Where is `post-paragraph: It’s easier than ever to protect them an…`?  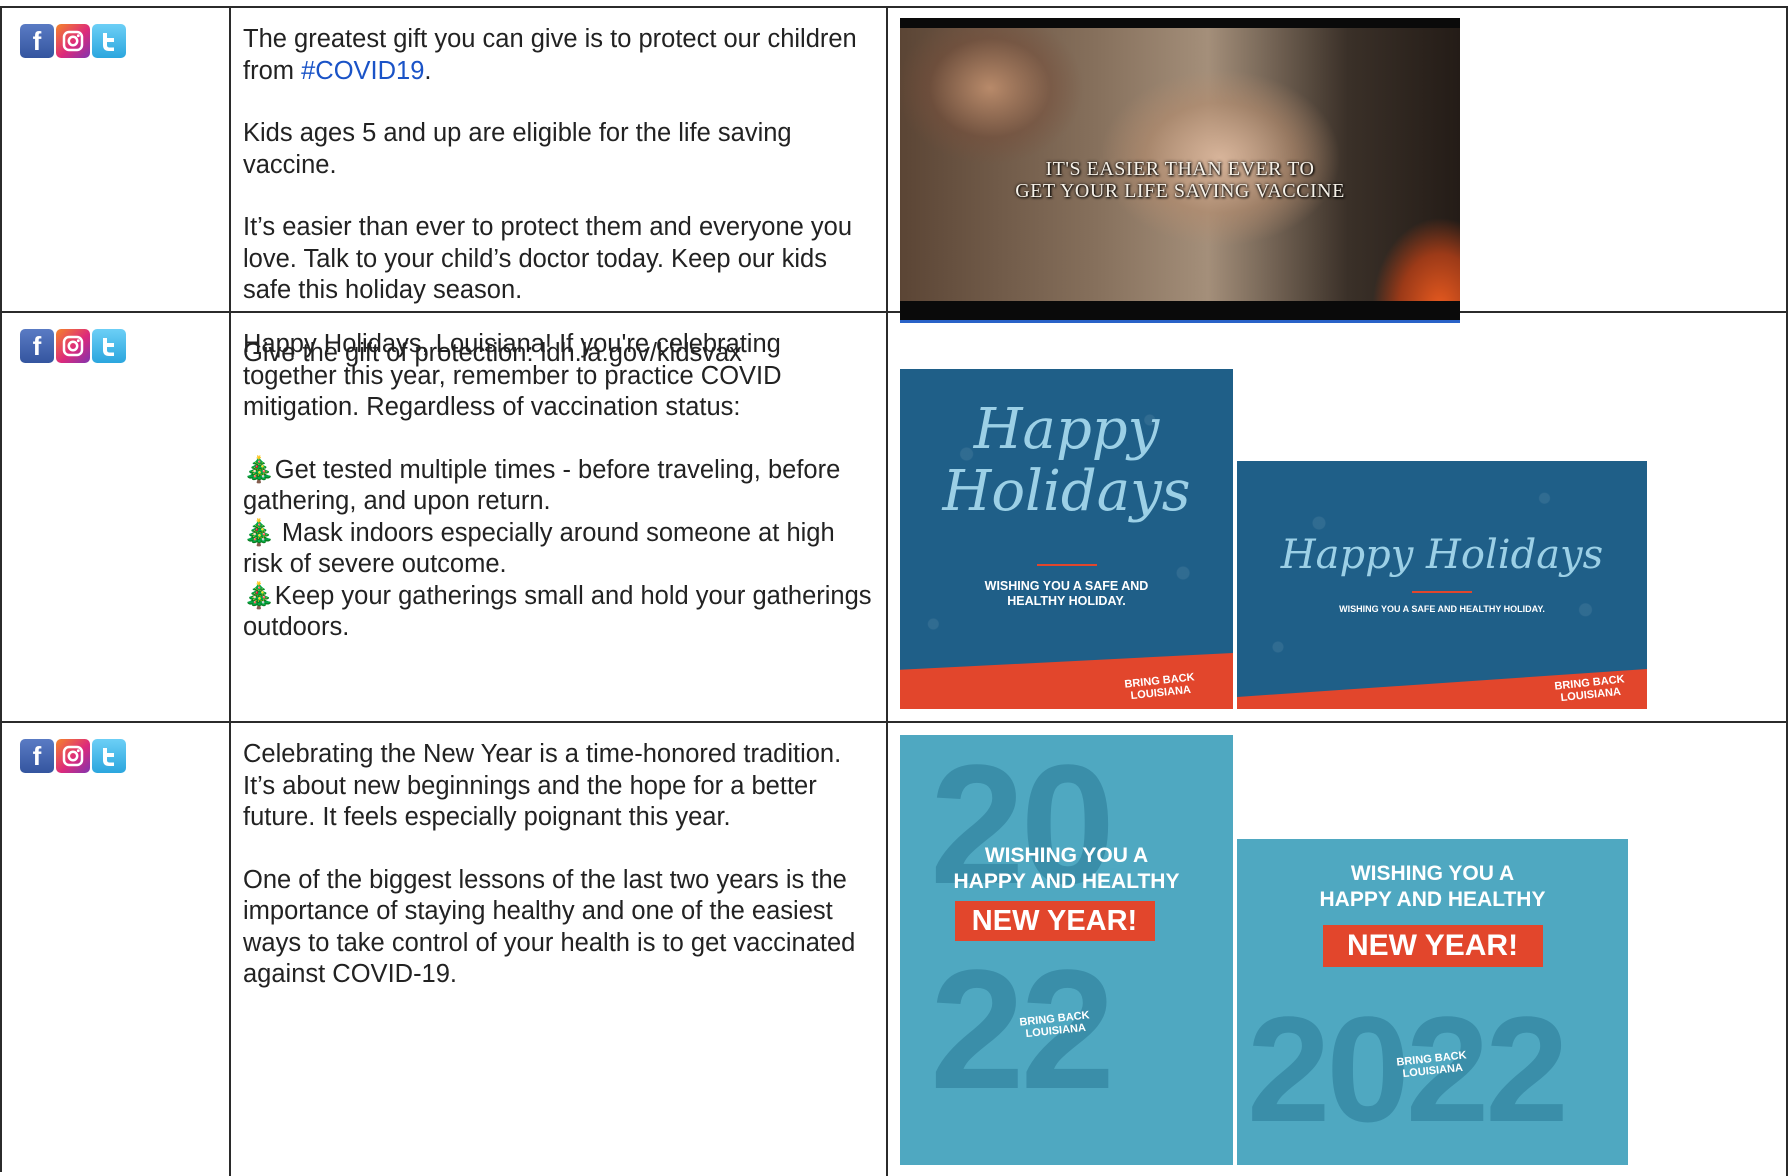
post-paragraph: It’s easier than ever to protect them an… is located at coordinates (548, 258).